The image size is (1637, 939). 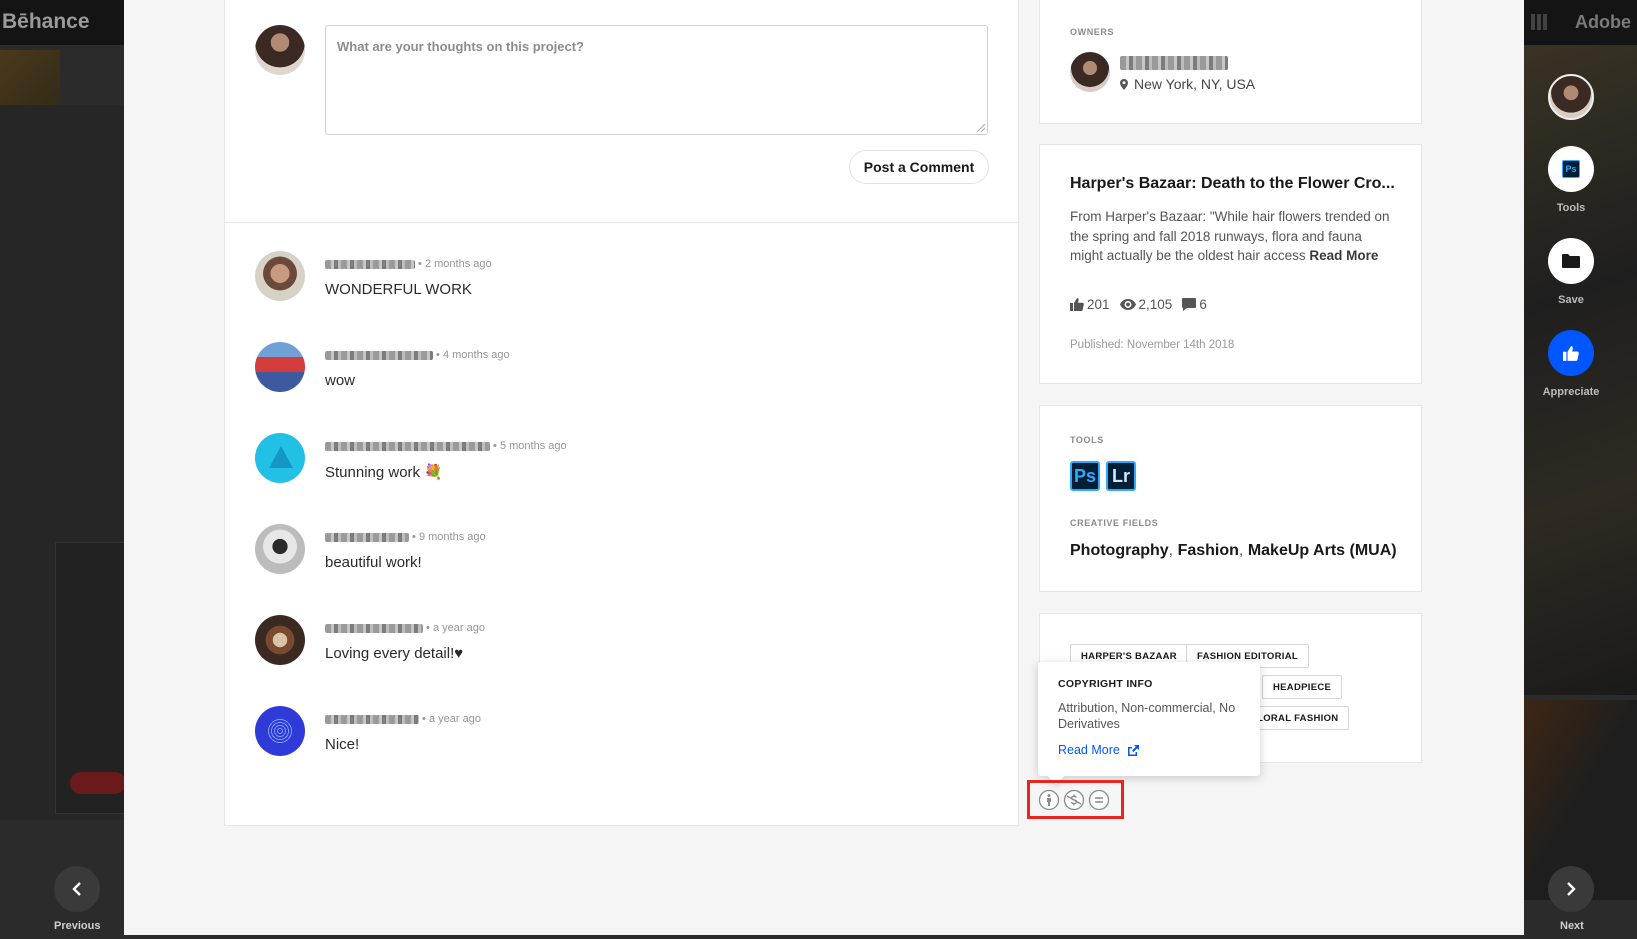 I want to click on comments-stat: 6, so click(x=1194, y=304).